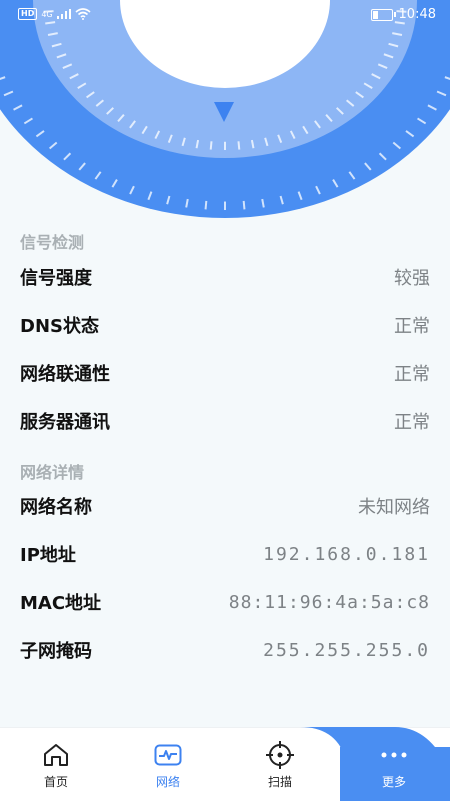 The height and width of the screenshot is (801, 450). I want to click on mac-label: MAC地址, so click(61, 603).